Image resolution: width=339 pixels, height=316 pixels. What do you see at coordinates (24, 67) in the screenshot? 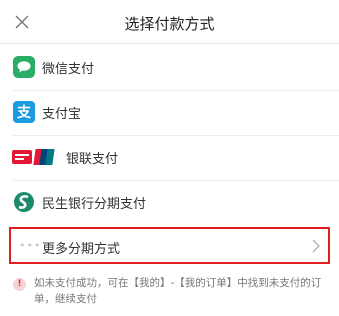
I see `wechat-pay-icon` at bounding box center [24, 67].